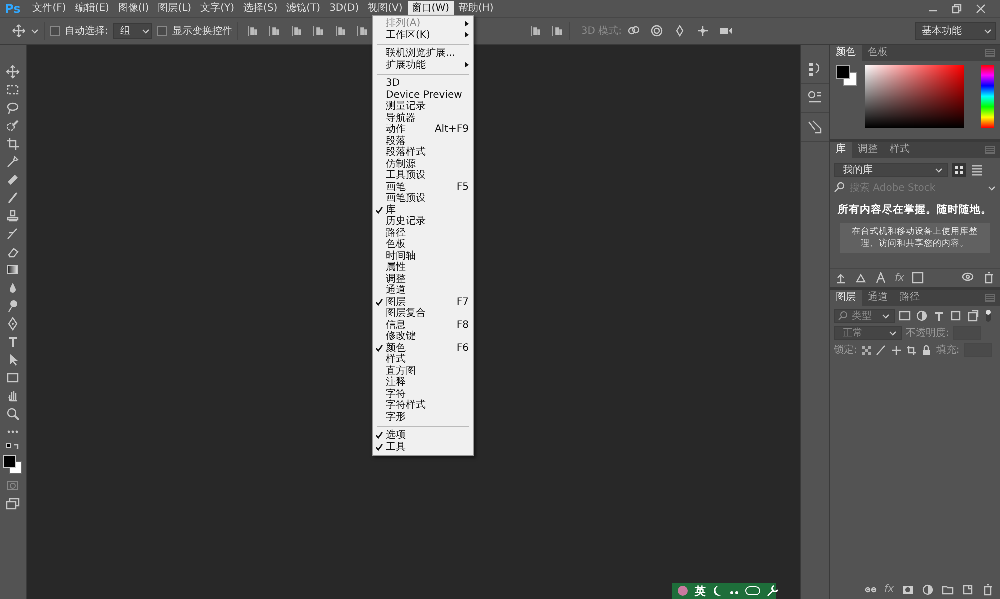 The height and width of the screenshot is (599, 1000). Describe the element at coordinates (13, 108) in the screenshot. I see `lasso-icon` at that location.